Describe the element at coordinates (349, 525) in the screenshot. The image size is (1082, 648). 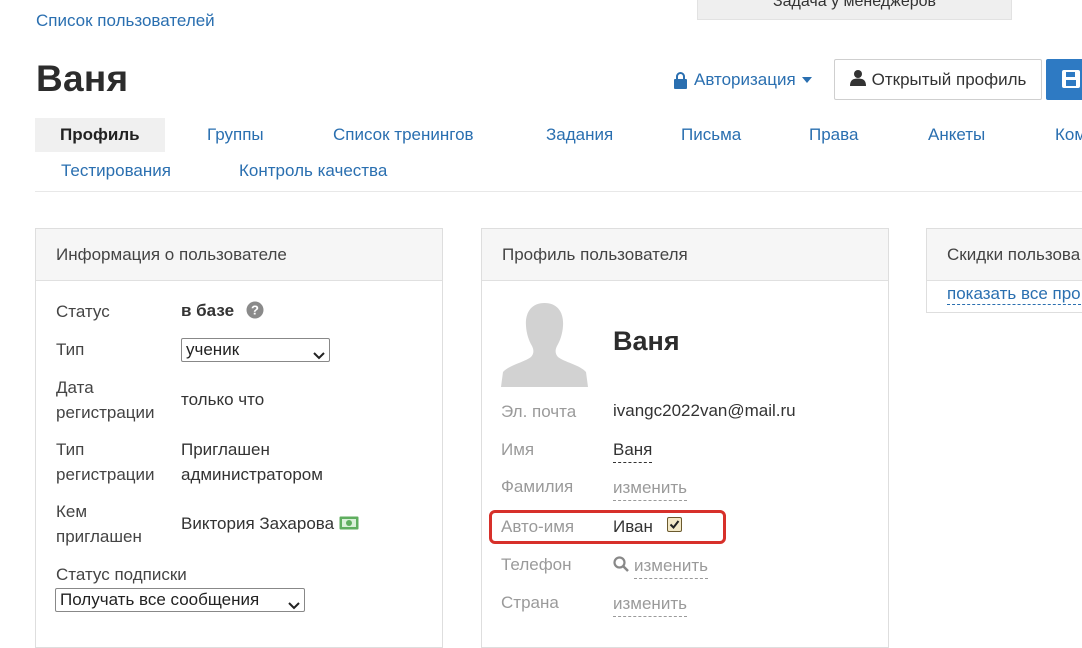
I see `money-icon` at that location.